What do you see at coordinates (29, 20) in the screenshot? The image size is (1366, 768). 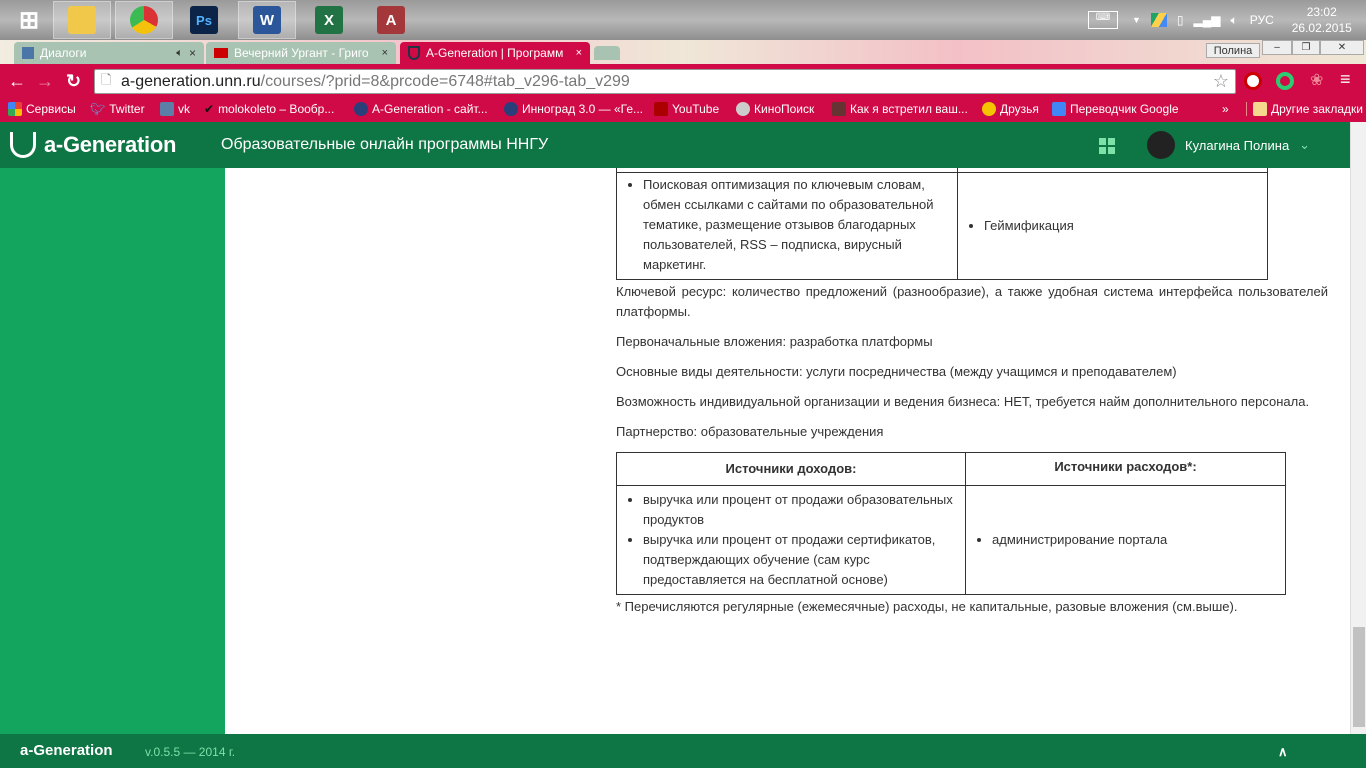 I see `start-button: ⊞` at bounding box center [29, 20].